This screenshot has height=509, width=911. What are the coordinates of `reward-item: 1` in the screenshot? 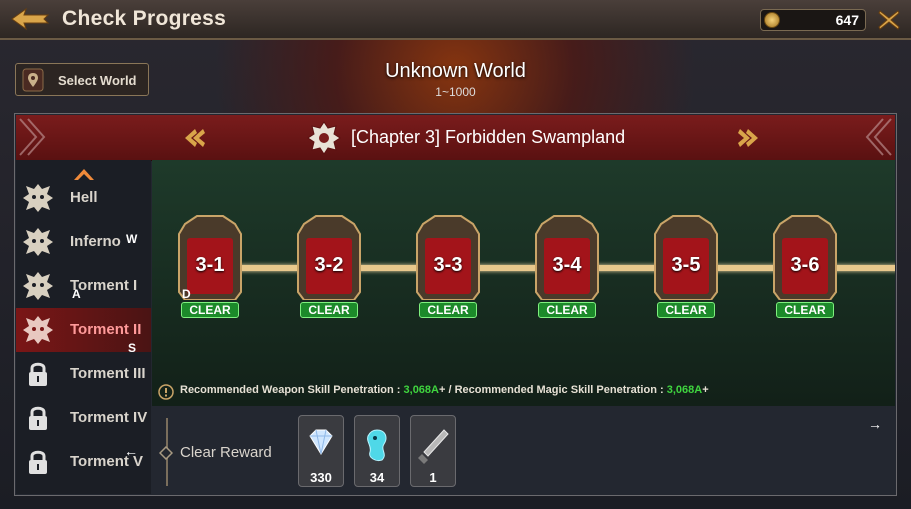 It's located at (433, 451).